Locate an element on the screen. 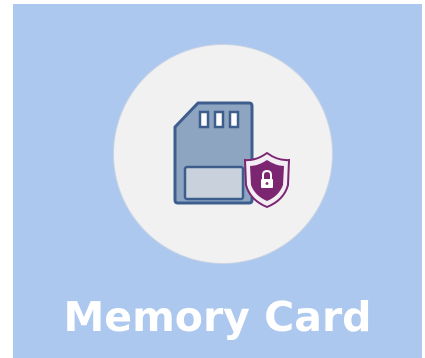 Image resolution: width=425 pixels, height=358 pixels. memory-card-lock-icon is located at coordinates (232, 155).